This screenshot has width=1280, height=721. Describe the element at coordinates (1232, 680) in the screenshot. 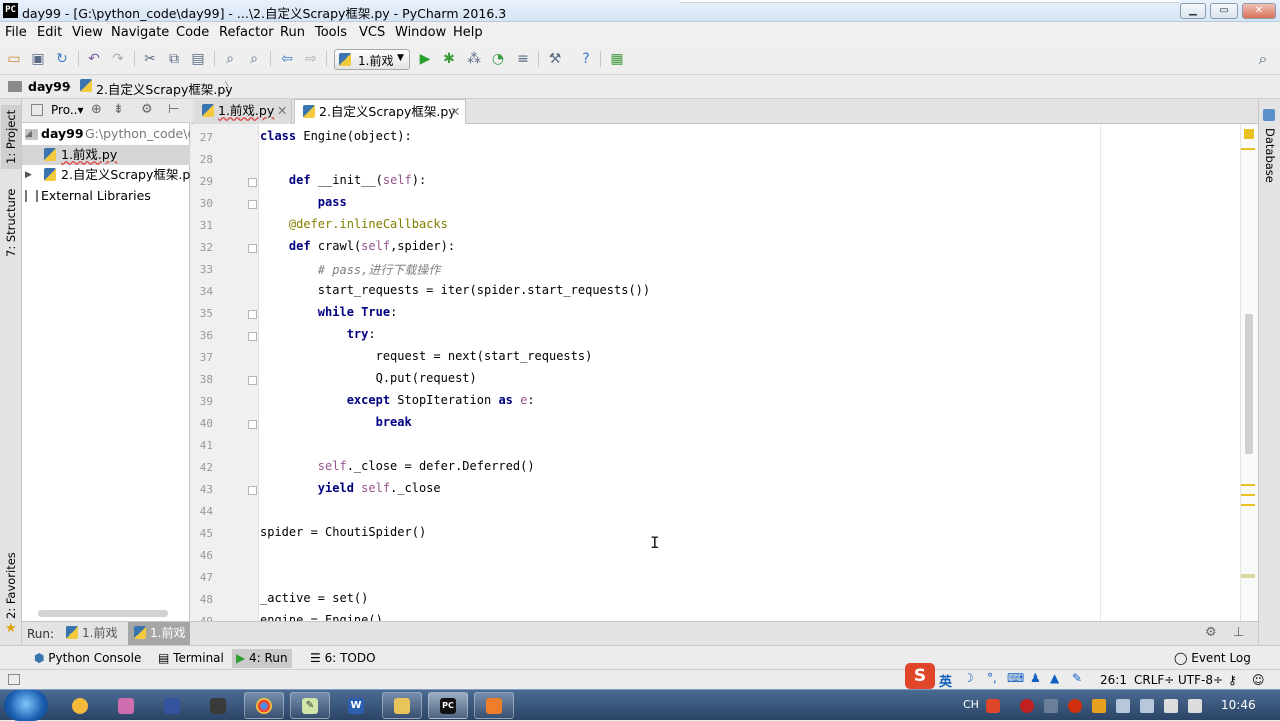

I see `lock-icon: ⚷` at that location.